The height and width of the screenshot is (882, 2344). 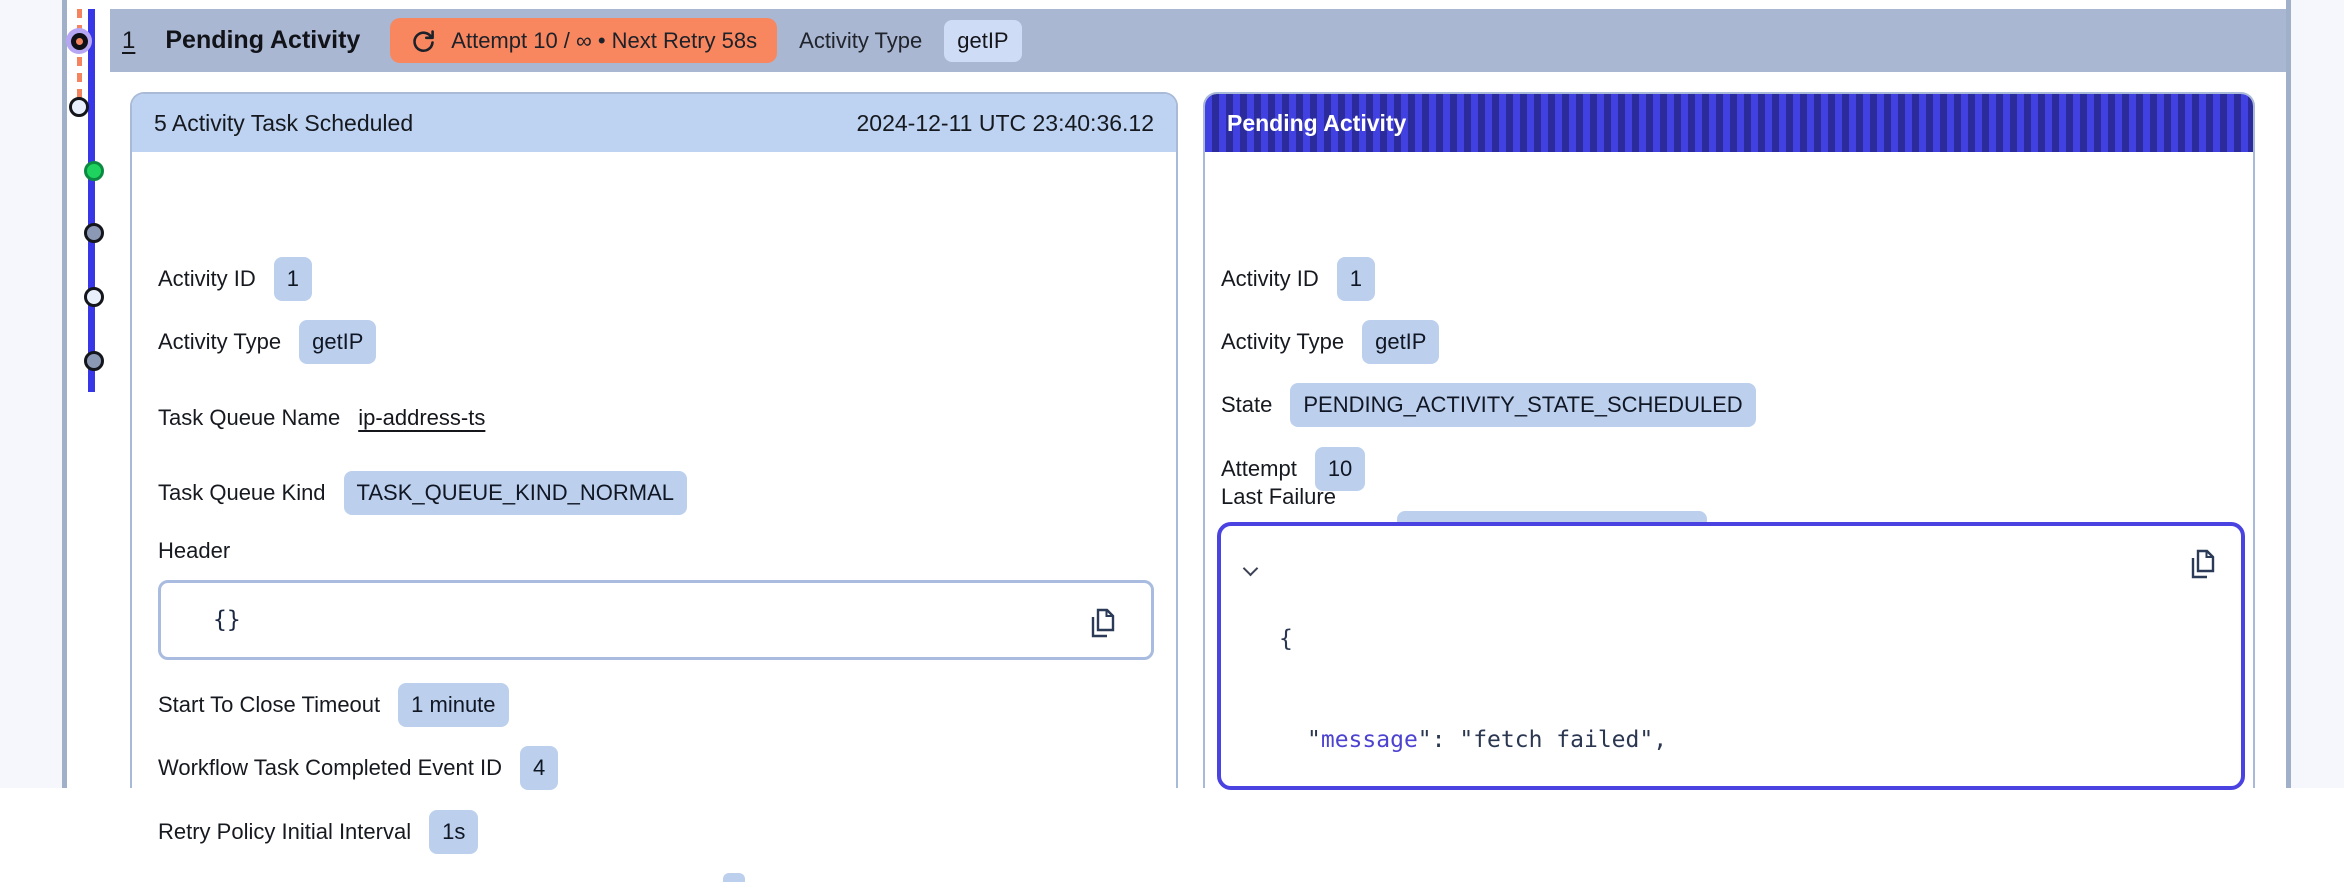 I want to click on activity-type-label: Activity Type, so click(x=861, y=40).